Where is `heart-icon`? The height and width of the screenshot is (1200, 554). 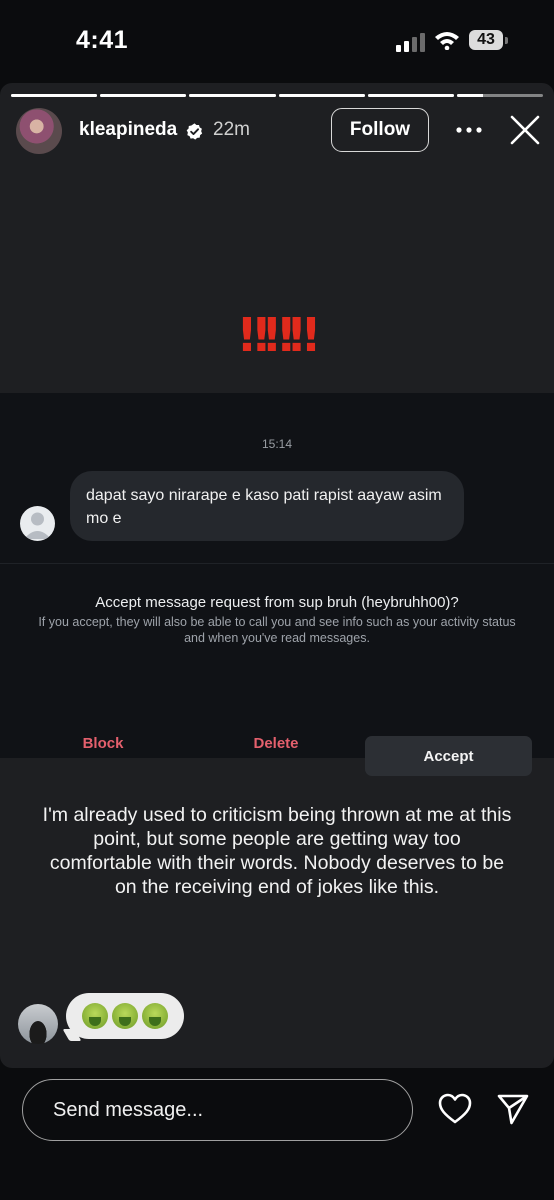 heart-icon is located at coordinates (455, 1109).